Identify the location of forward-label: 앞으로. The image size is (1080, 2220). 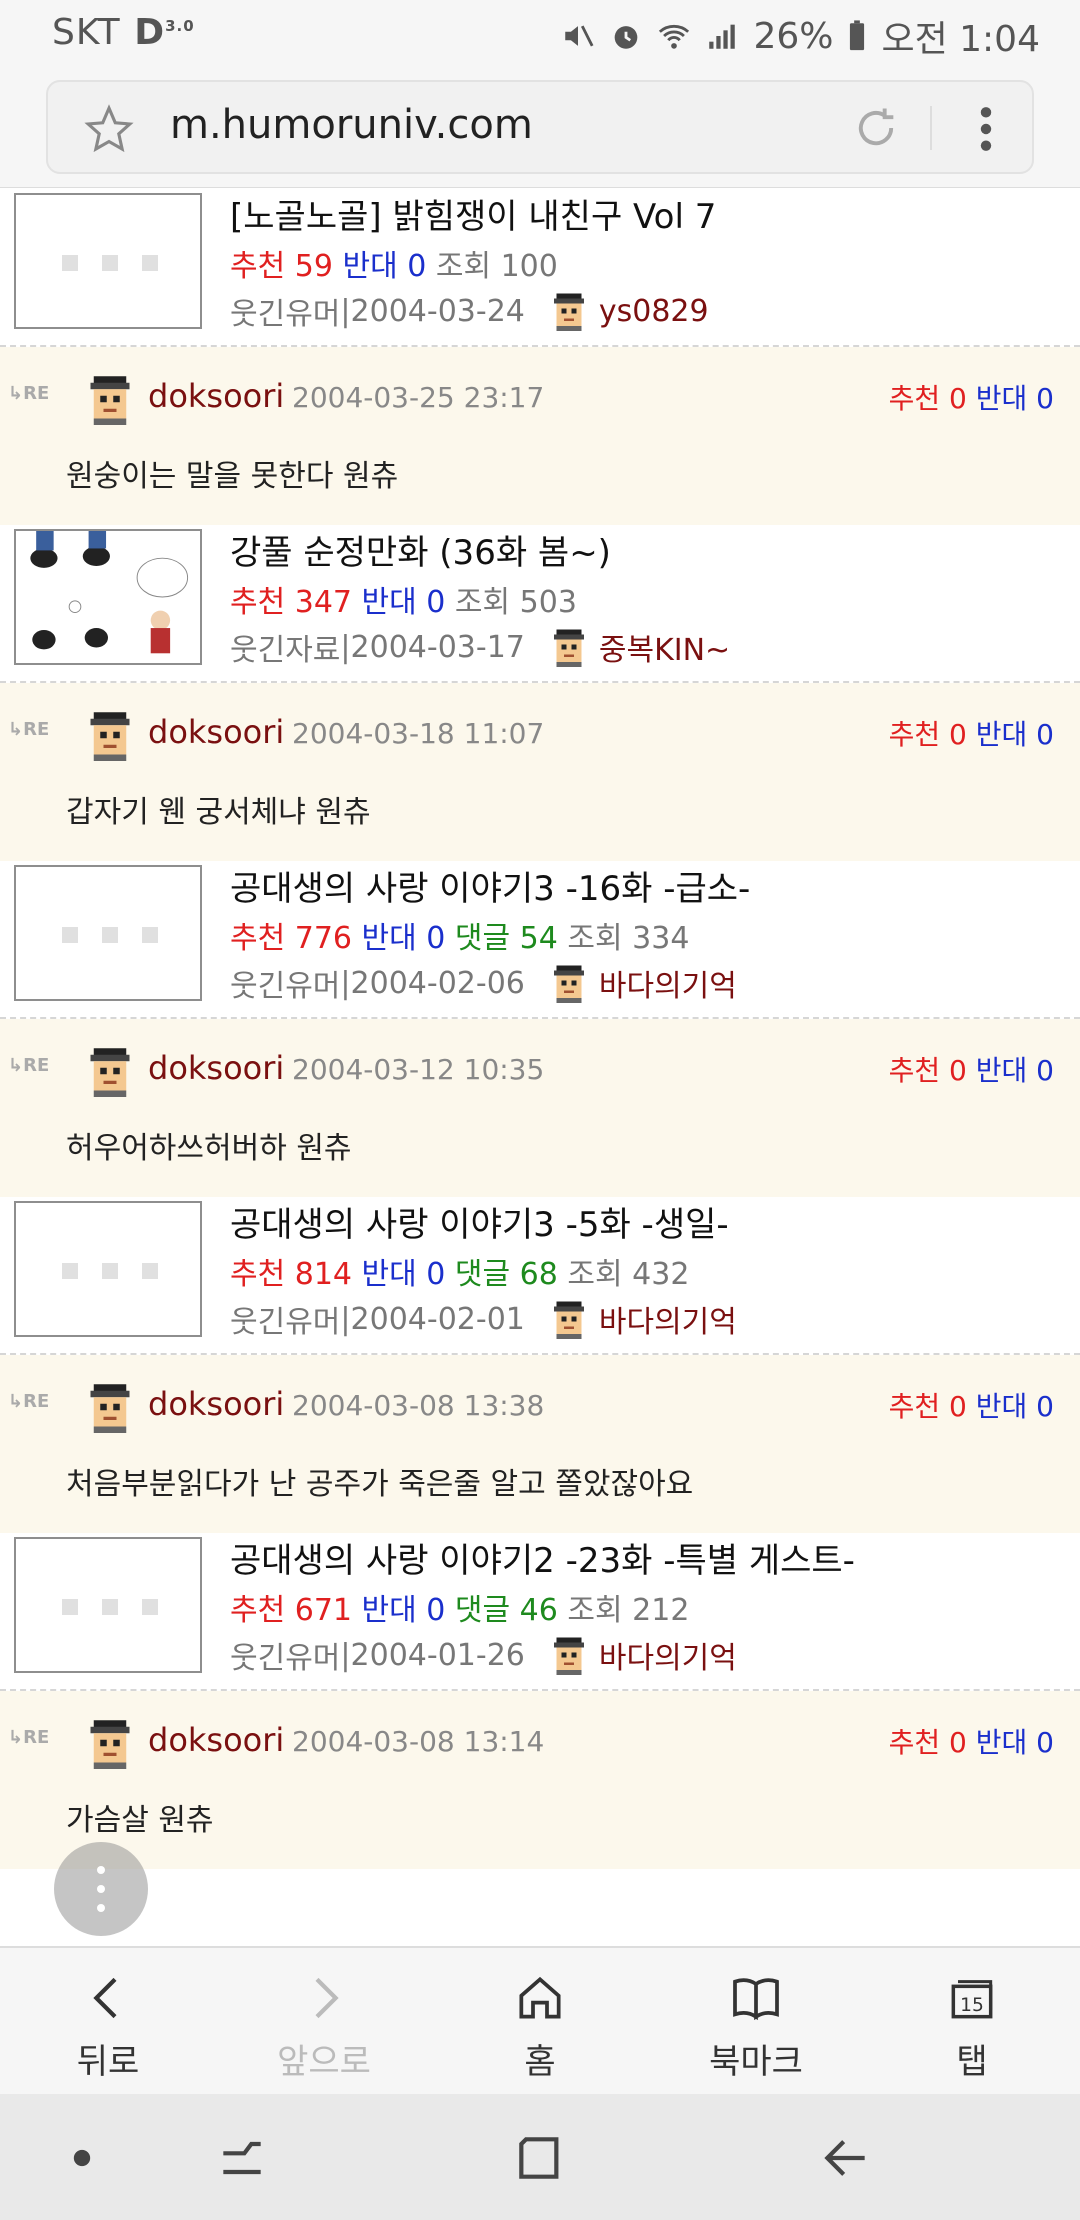
(324, 2062).